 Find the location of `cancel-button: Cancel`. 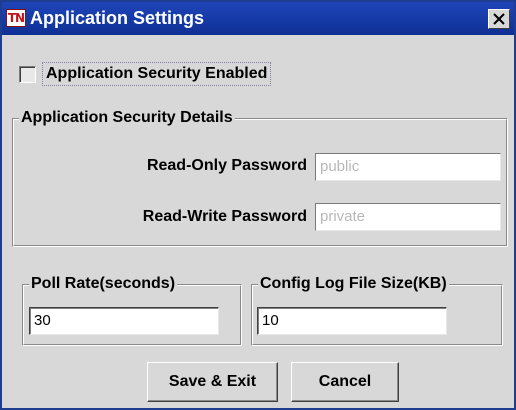

cancel-button: Cancel is located at coordinates (345, 382).